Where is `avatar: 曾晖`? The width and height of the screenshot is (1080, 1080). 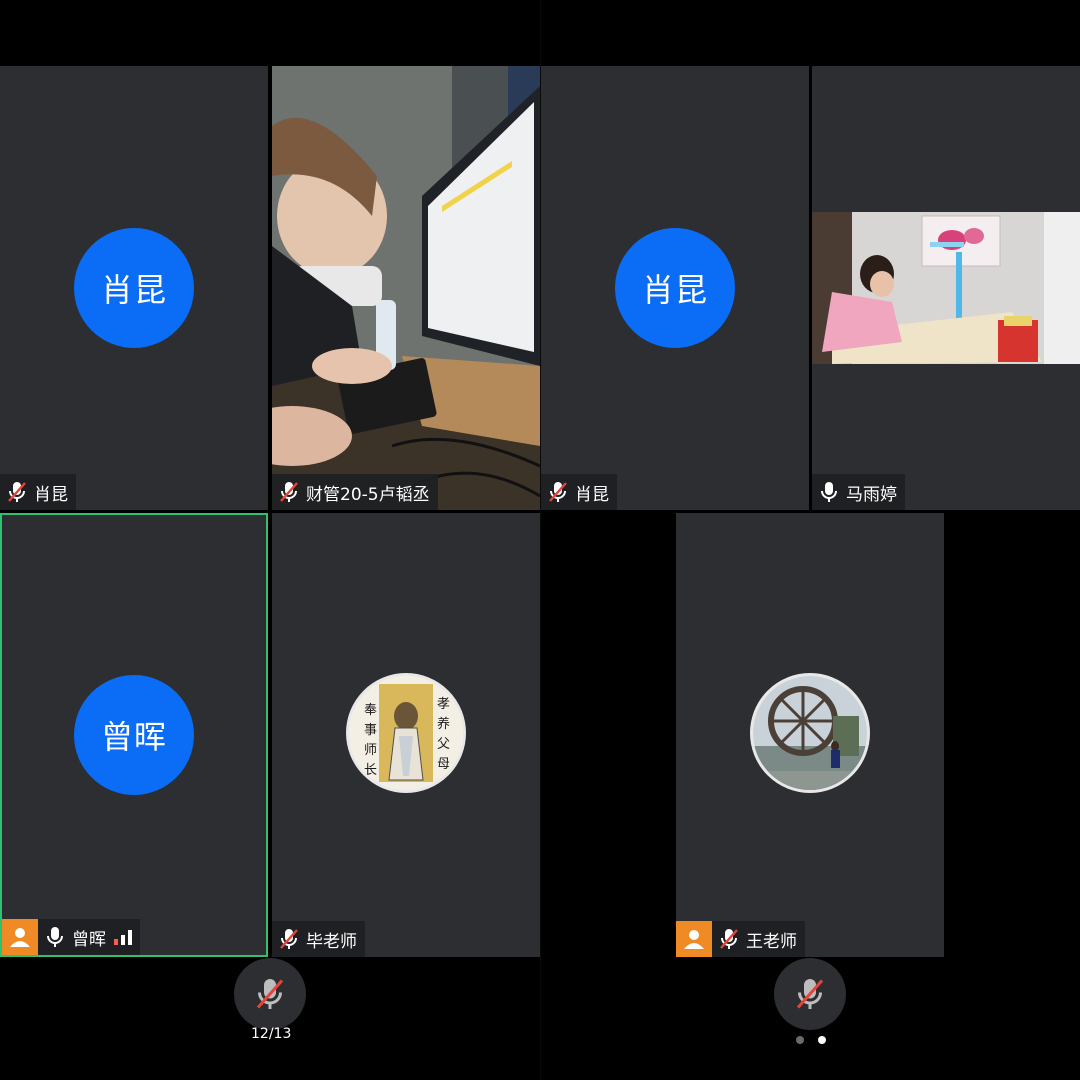
avatar: 曾晖 is located at coordinates (134, 735).